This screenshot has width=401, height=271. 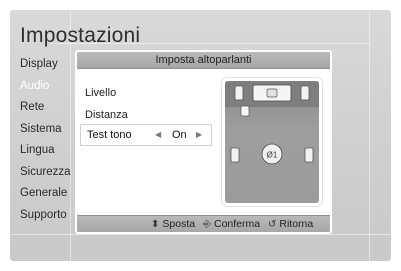 What do you see at coordinates (199, 134) in the screenshot?
I see `arrow-right-icon: ▶` at bounding box center [199, 134].